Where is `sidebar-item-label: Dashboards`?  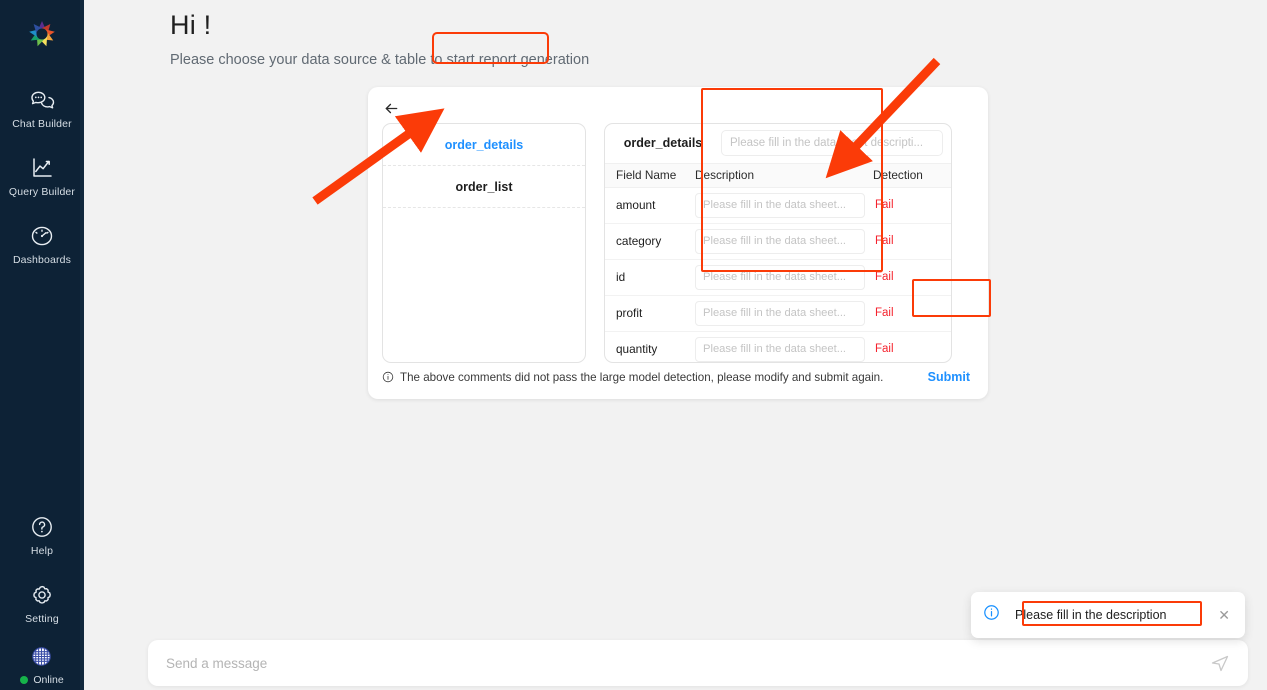 sidebar-item-label: Dashboards is located at coordinates (42, 260).